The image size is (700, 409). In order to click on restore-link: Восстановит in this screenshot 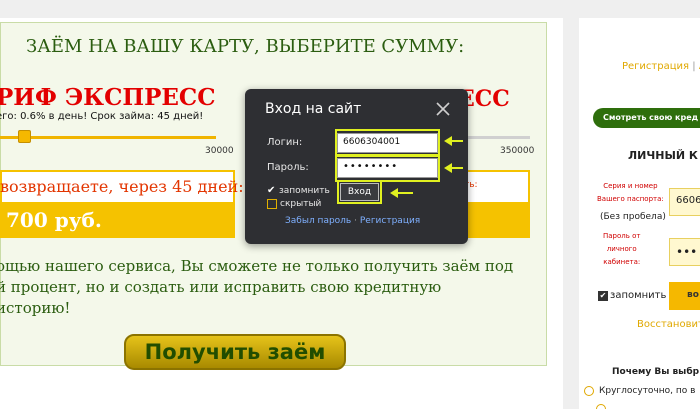, I will do `click(668, 324)`.